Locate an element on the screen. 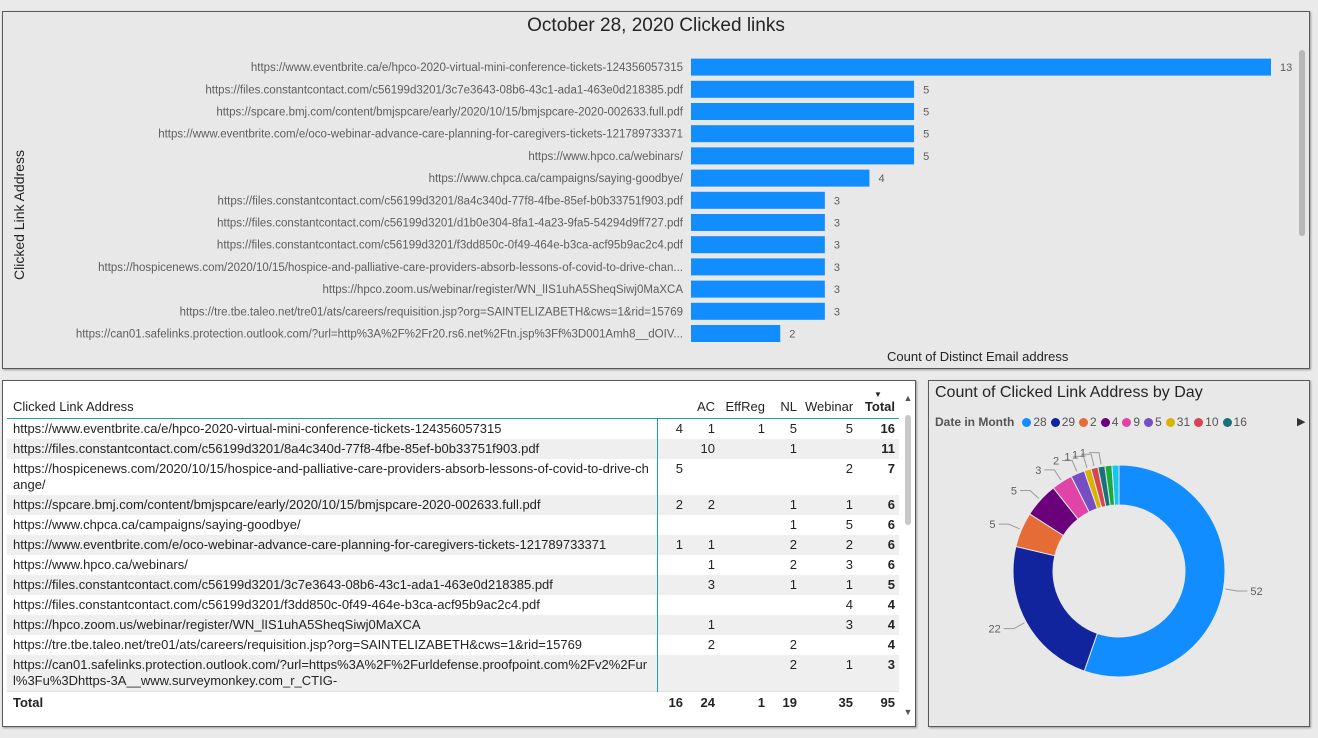 This screenshot has width=1318, height=738. row-c0-cell: 1 is located at coordinates (679, 544).